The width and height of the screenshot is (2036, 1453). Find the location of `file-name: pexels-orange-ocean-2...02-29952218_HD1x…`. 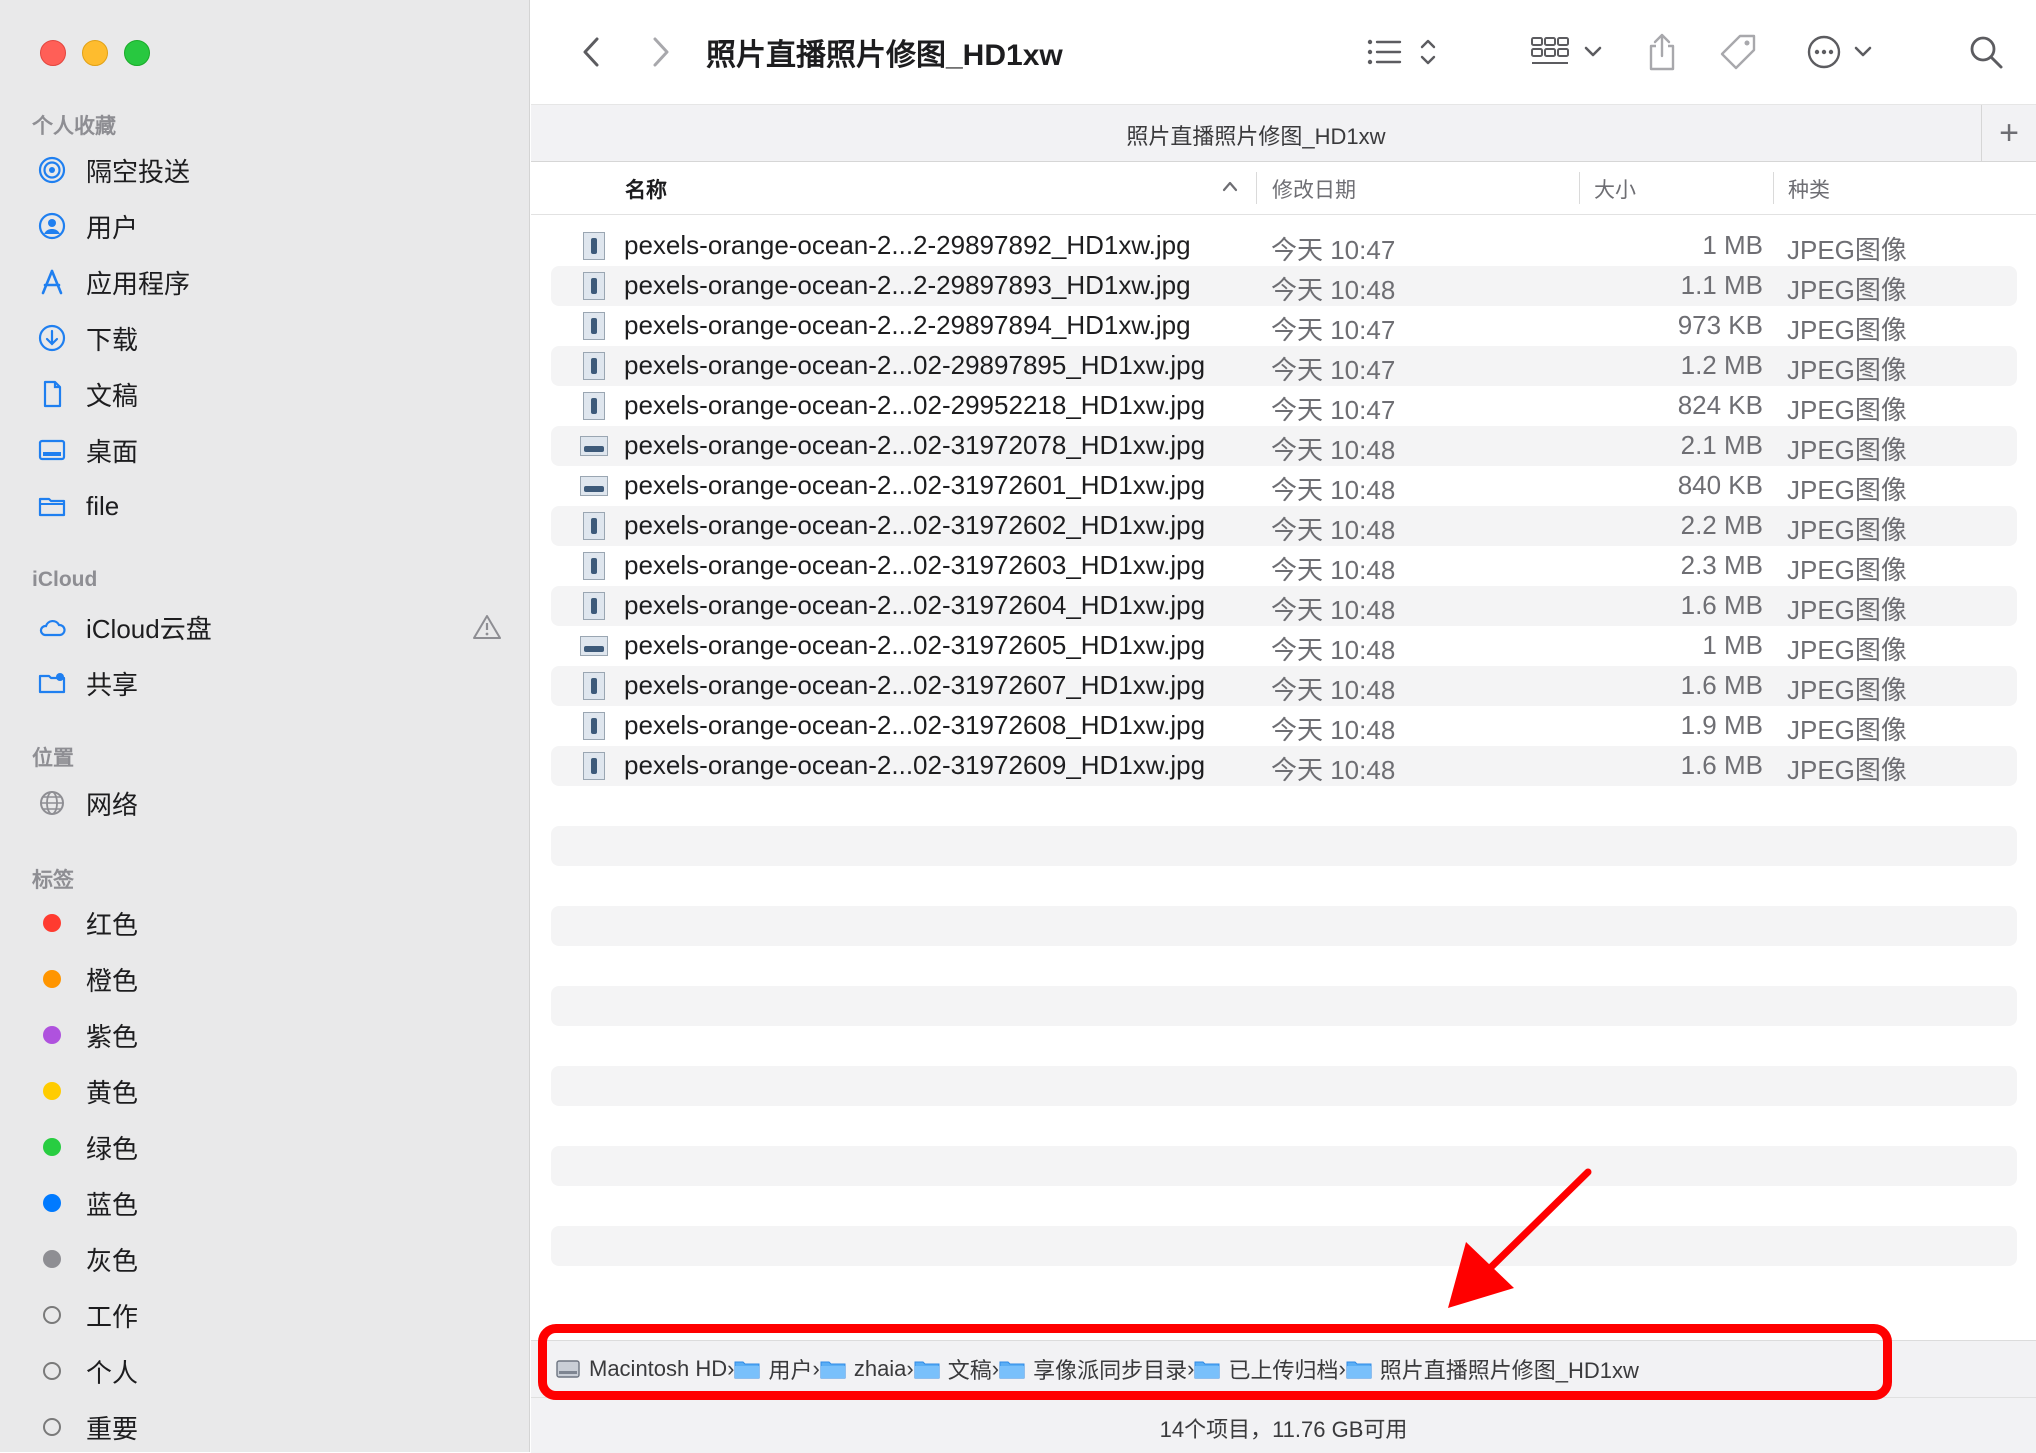

file-name: pexels-orange-ocean-2...02-29952218_HD1x… is located at coordinates (915, 405).